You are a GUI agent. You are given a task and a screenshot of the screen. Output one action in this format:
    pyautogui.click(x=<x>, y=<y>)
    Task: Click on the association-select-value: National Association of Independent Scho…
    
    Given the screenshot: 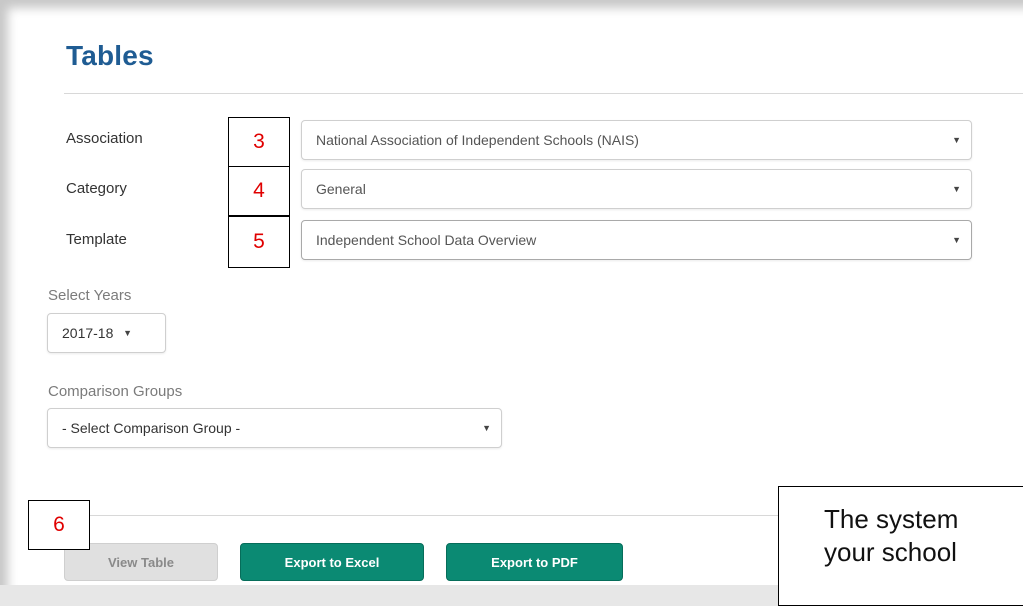 What is the action you would take?
    pyautogui.click(x=477, y=140)
    